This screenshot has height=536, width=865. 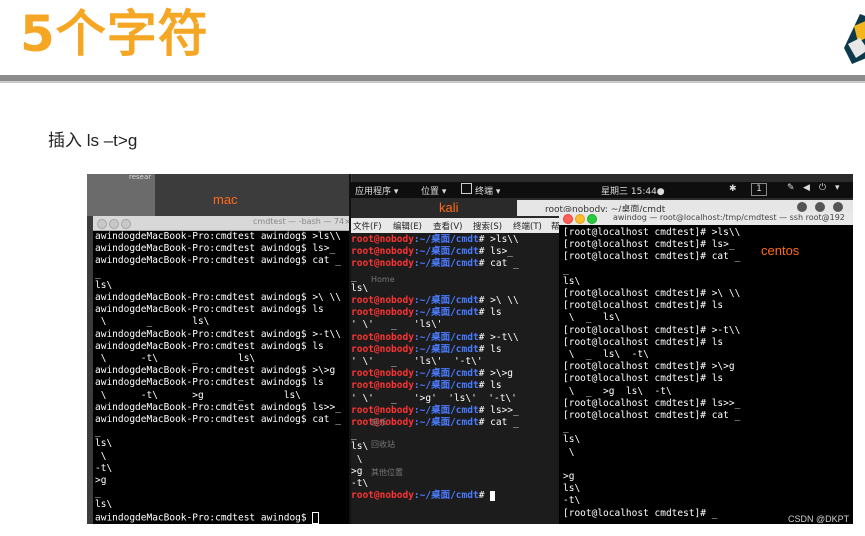 What do you see at coordinates (350, 349) in the screenshot?
I see `window-divider` at bounding box center [350, 349].